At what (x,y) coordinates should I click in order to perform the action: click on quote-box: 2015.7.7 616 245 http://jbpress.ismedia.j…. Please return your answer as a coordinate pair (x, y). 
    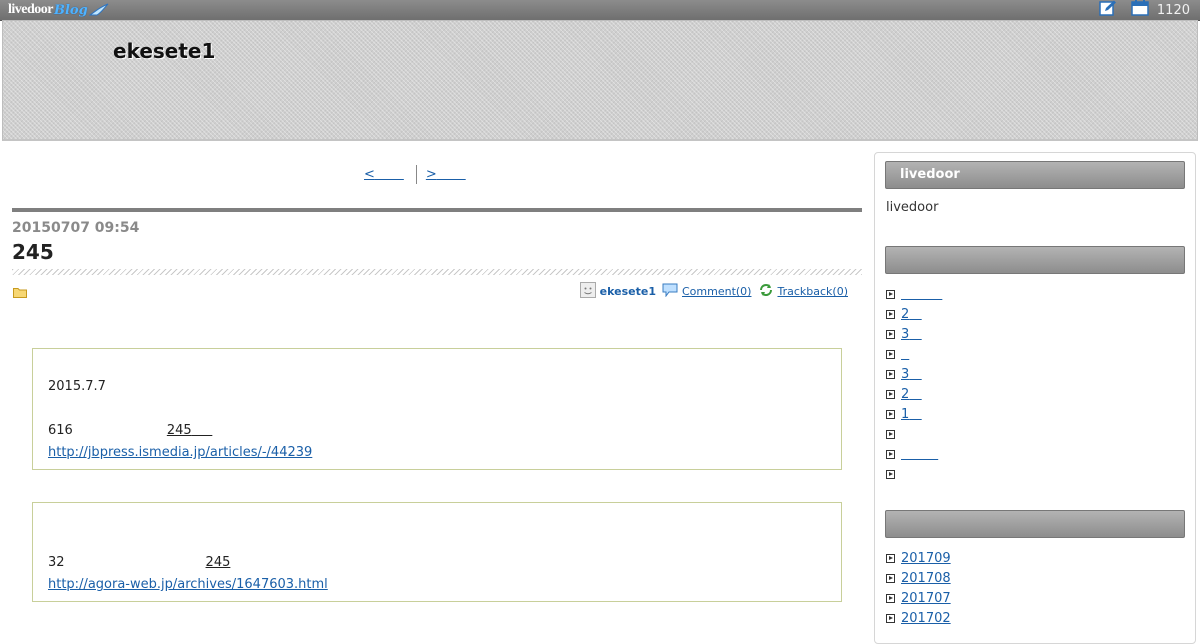
    Looking at the image, I should click on (437, 409).